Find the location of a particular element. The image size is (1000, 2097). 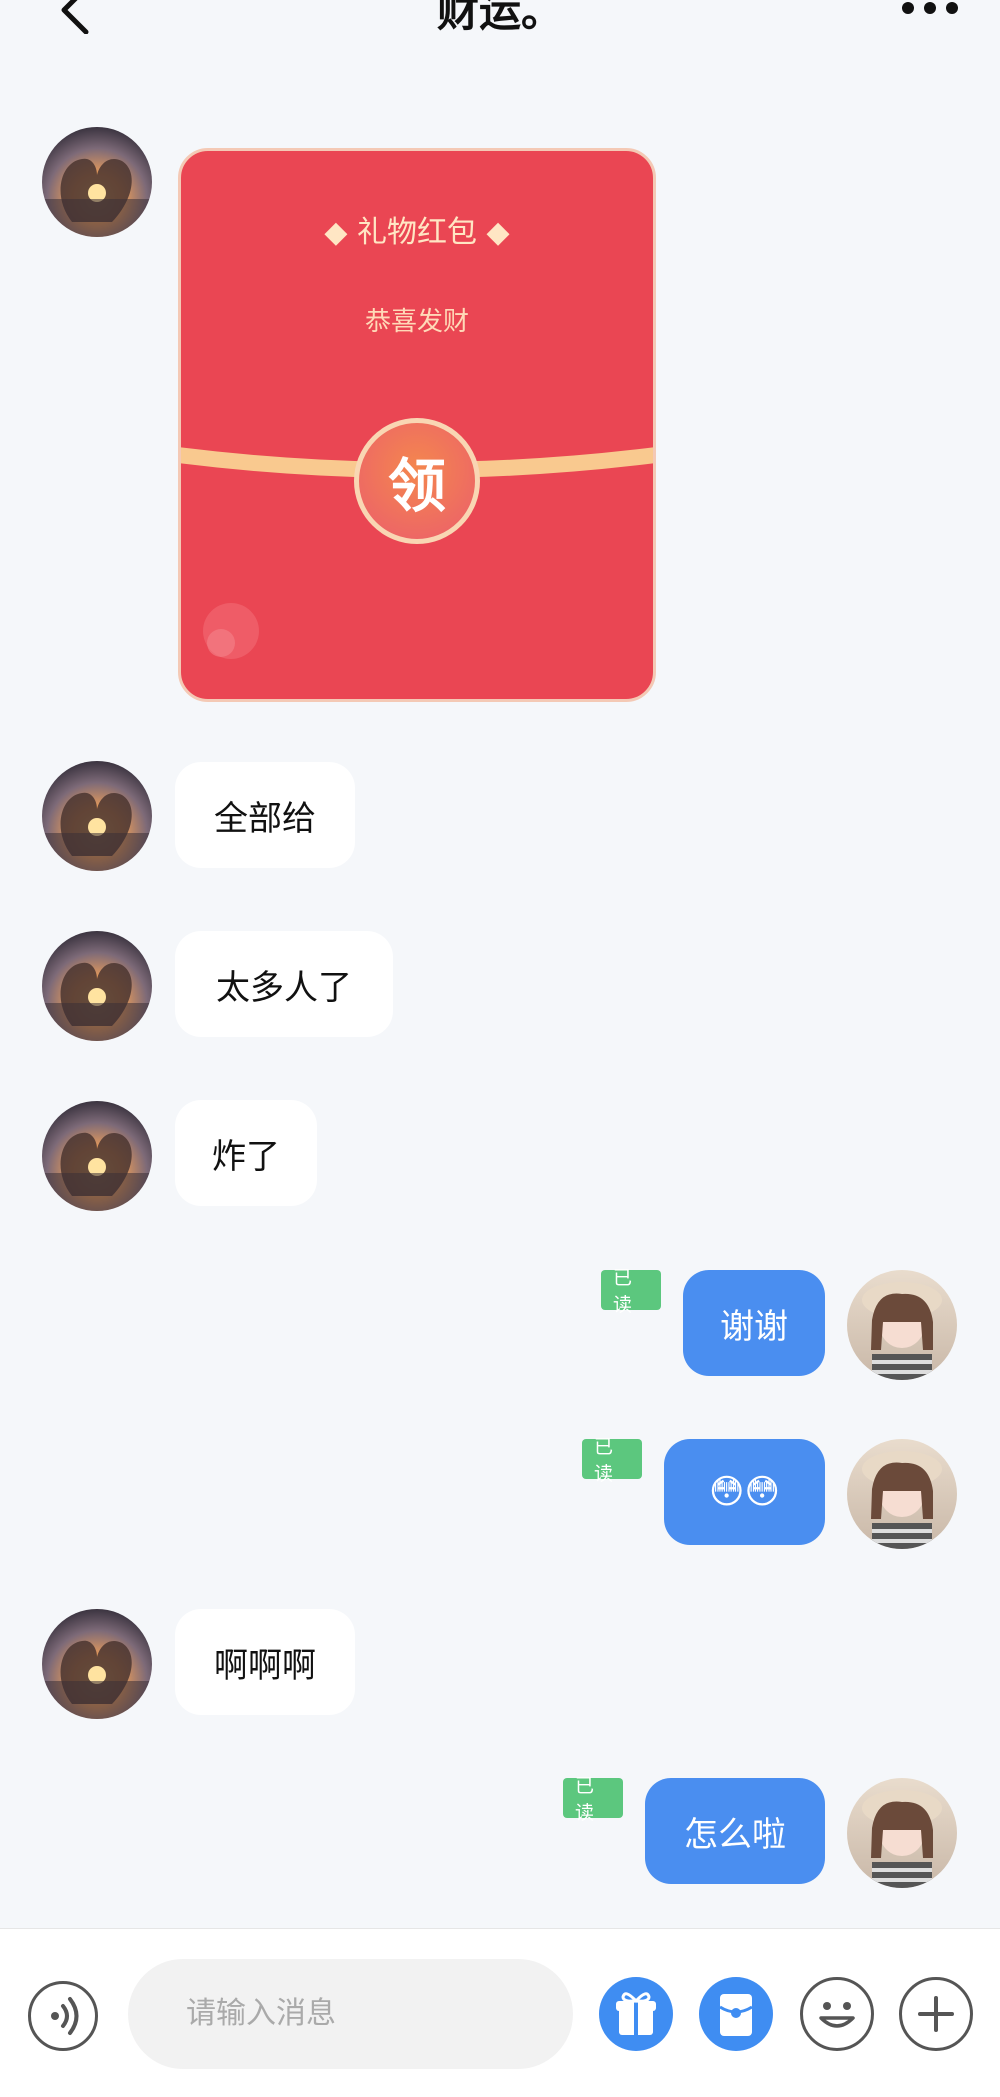

message-composer: 请输入消息 is located at coordinates (500, 2012).